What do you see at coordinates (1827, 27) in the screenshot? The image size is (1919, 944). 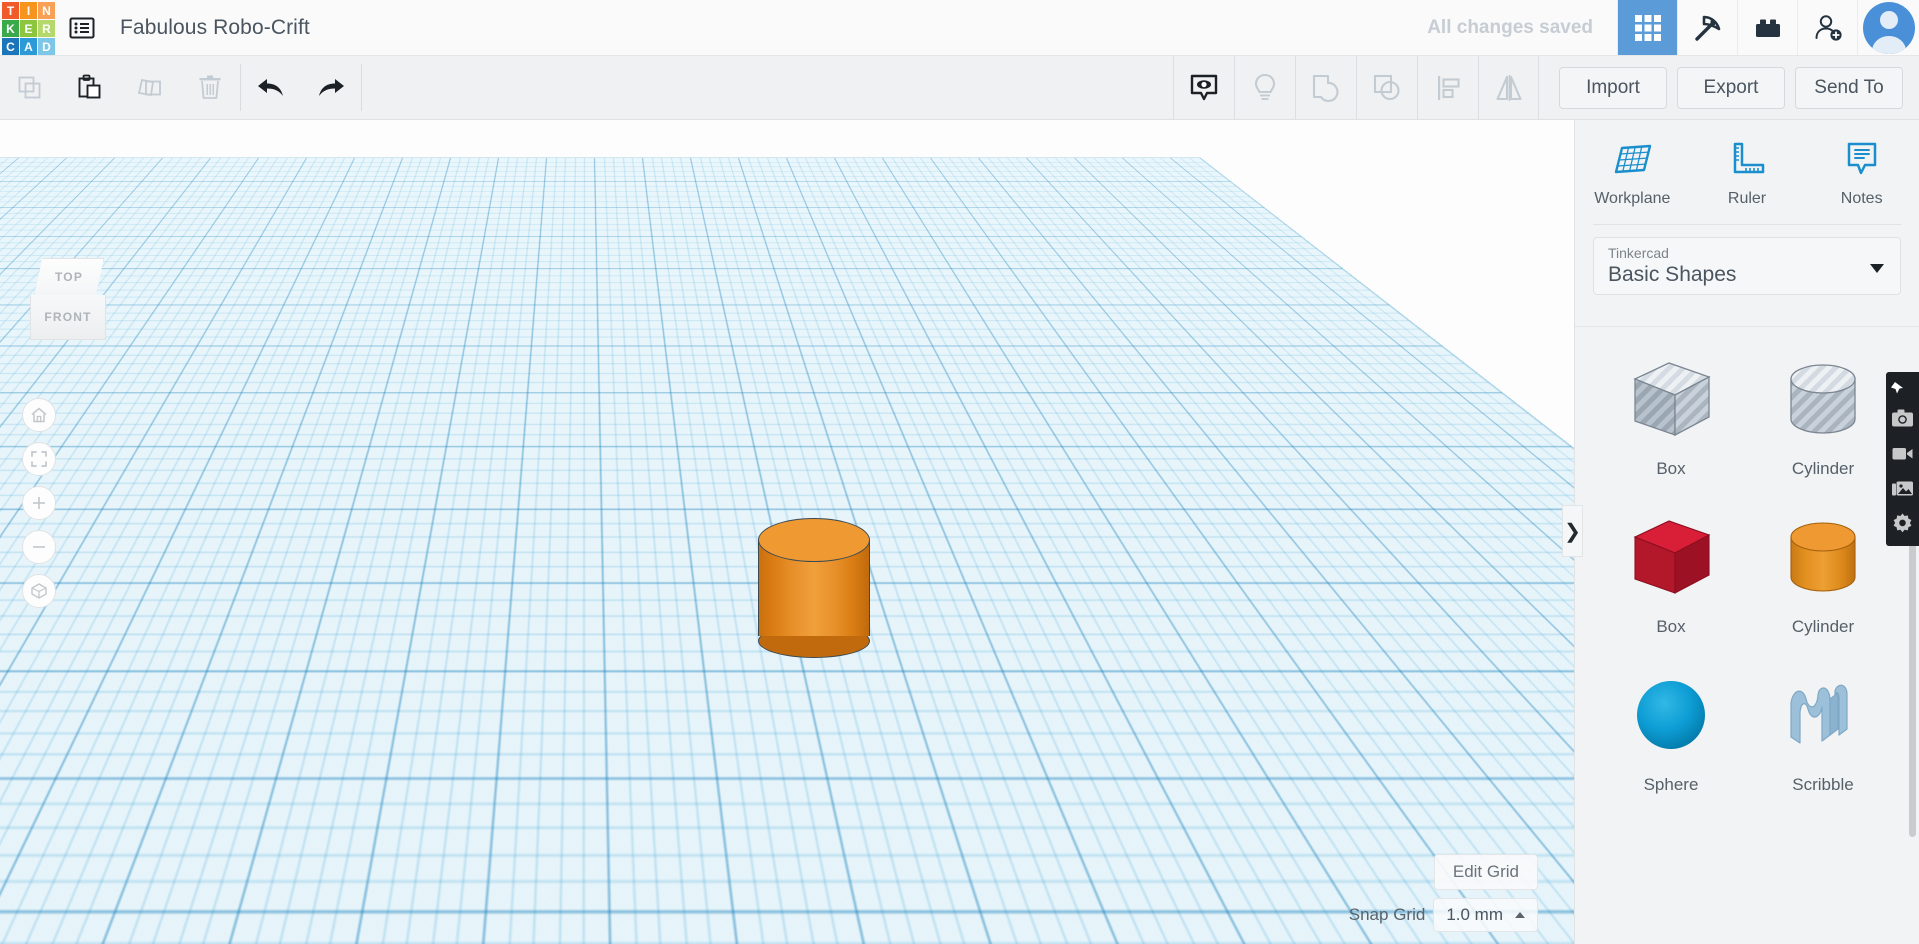 I see `add-person-icon` at bounding box center [1827, 27].